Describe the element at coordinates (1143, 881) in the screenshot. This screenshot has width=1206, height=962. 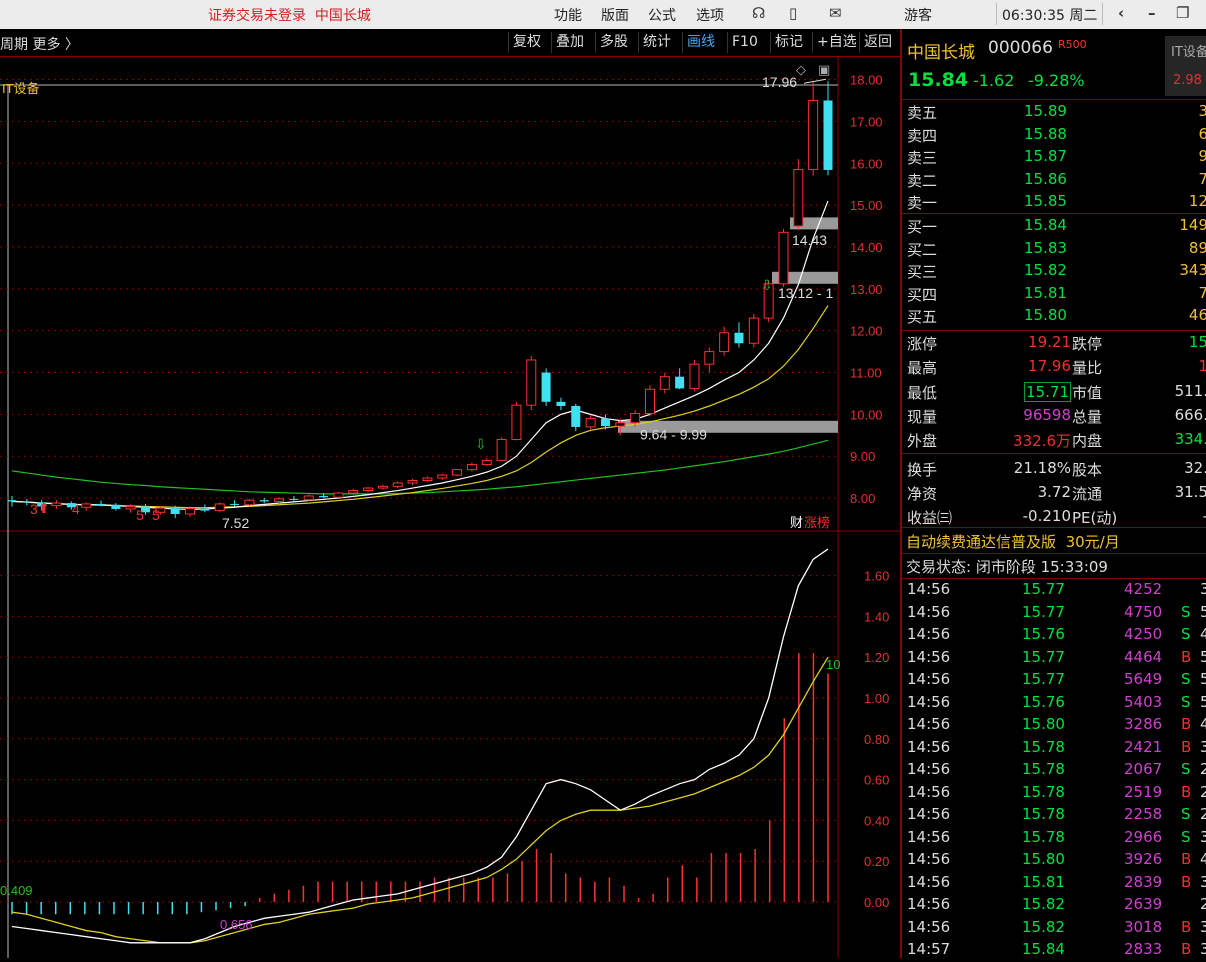
I see `tick-volume: 2839` at that location.